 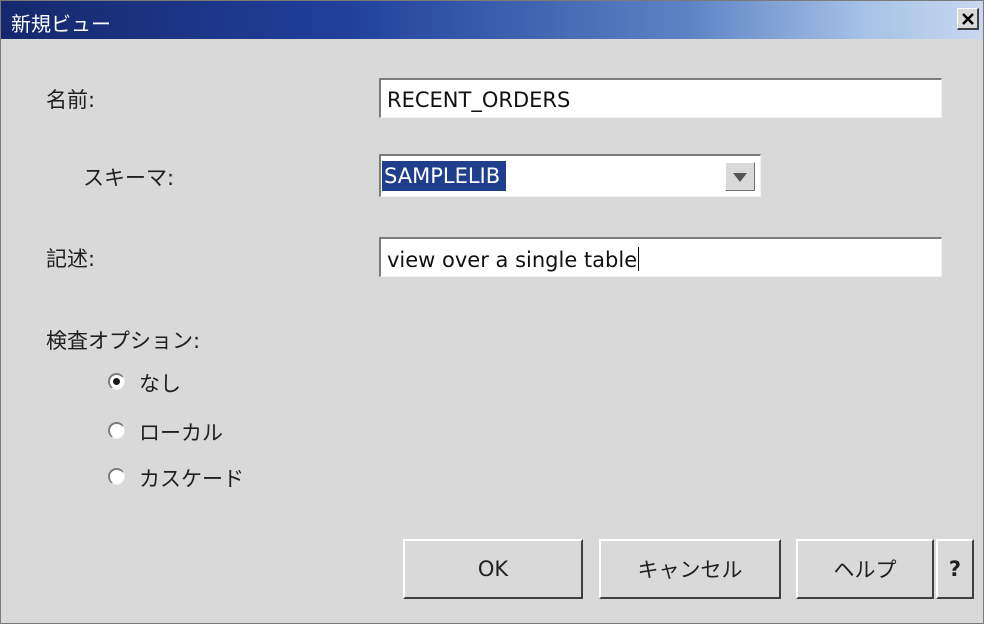 I want to click on whats-this-button: ?, so click(x=955, y=569).